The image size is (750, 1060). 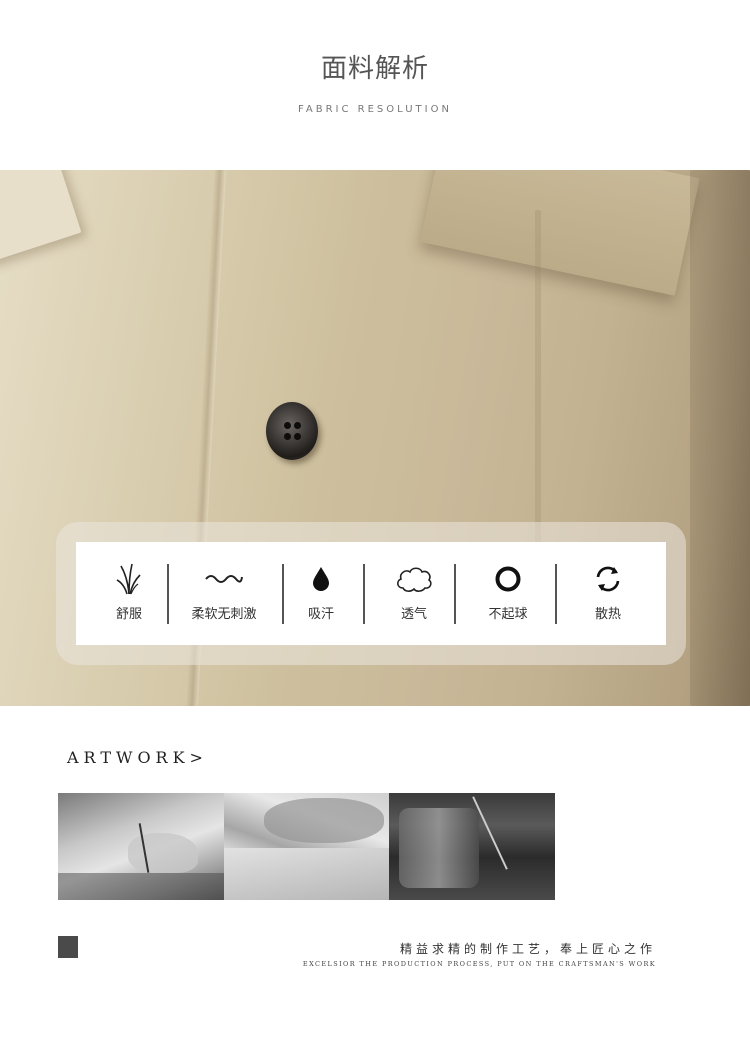 I want to click on feature-label: 散热, so click(x=607, y=614).